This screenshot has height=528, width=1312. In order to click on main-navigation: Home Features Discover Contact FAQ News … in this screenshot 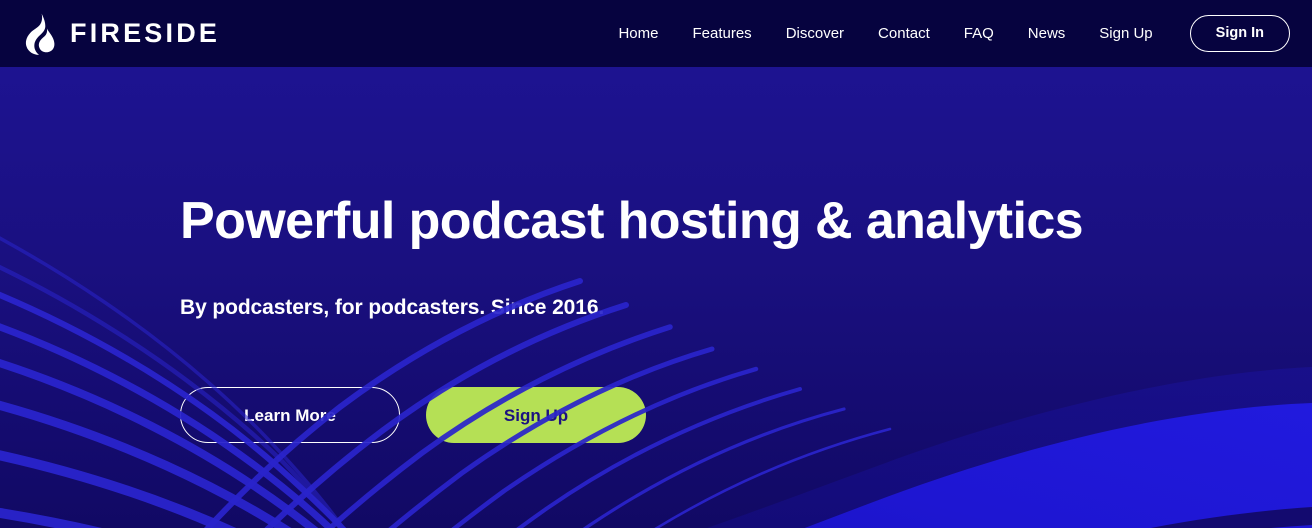, I will do `click(945, 33)`.